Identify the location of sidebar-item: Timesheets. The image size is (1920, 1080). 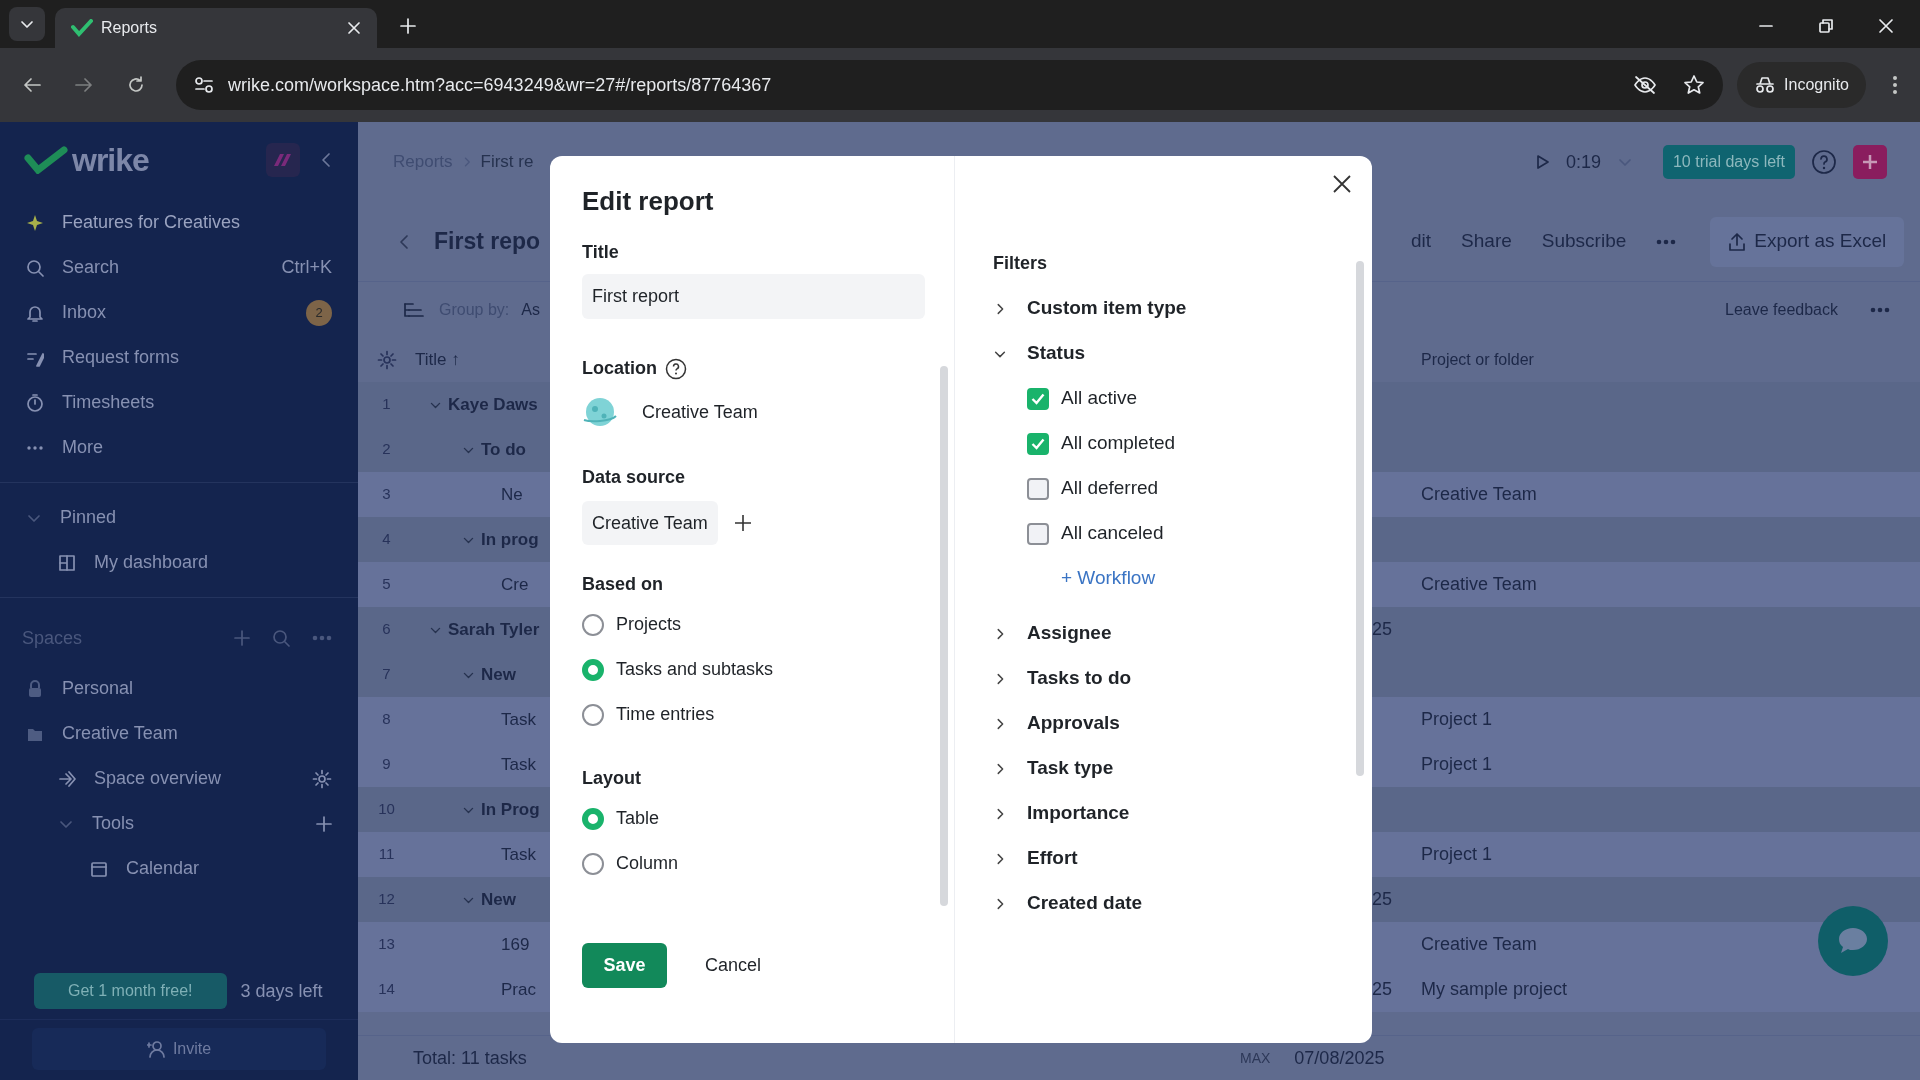
(179, 402).